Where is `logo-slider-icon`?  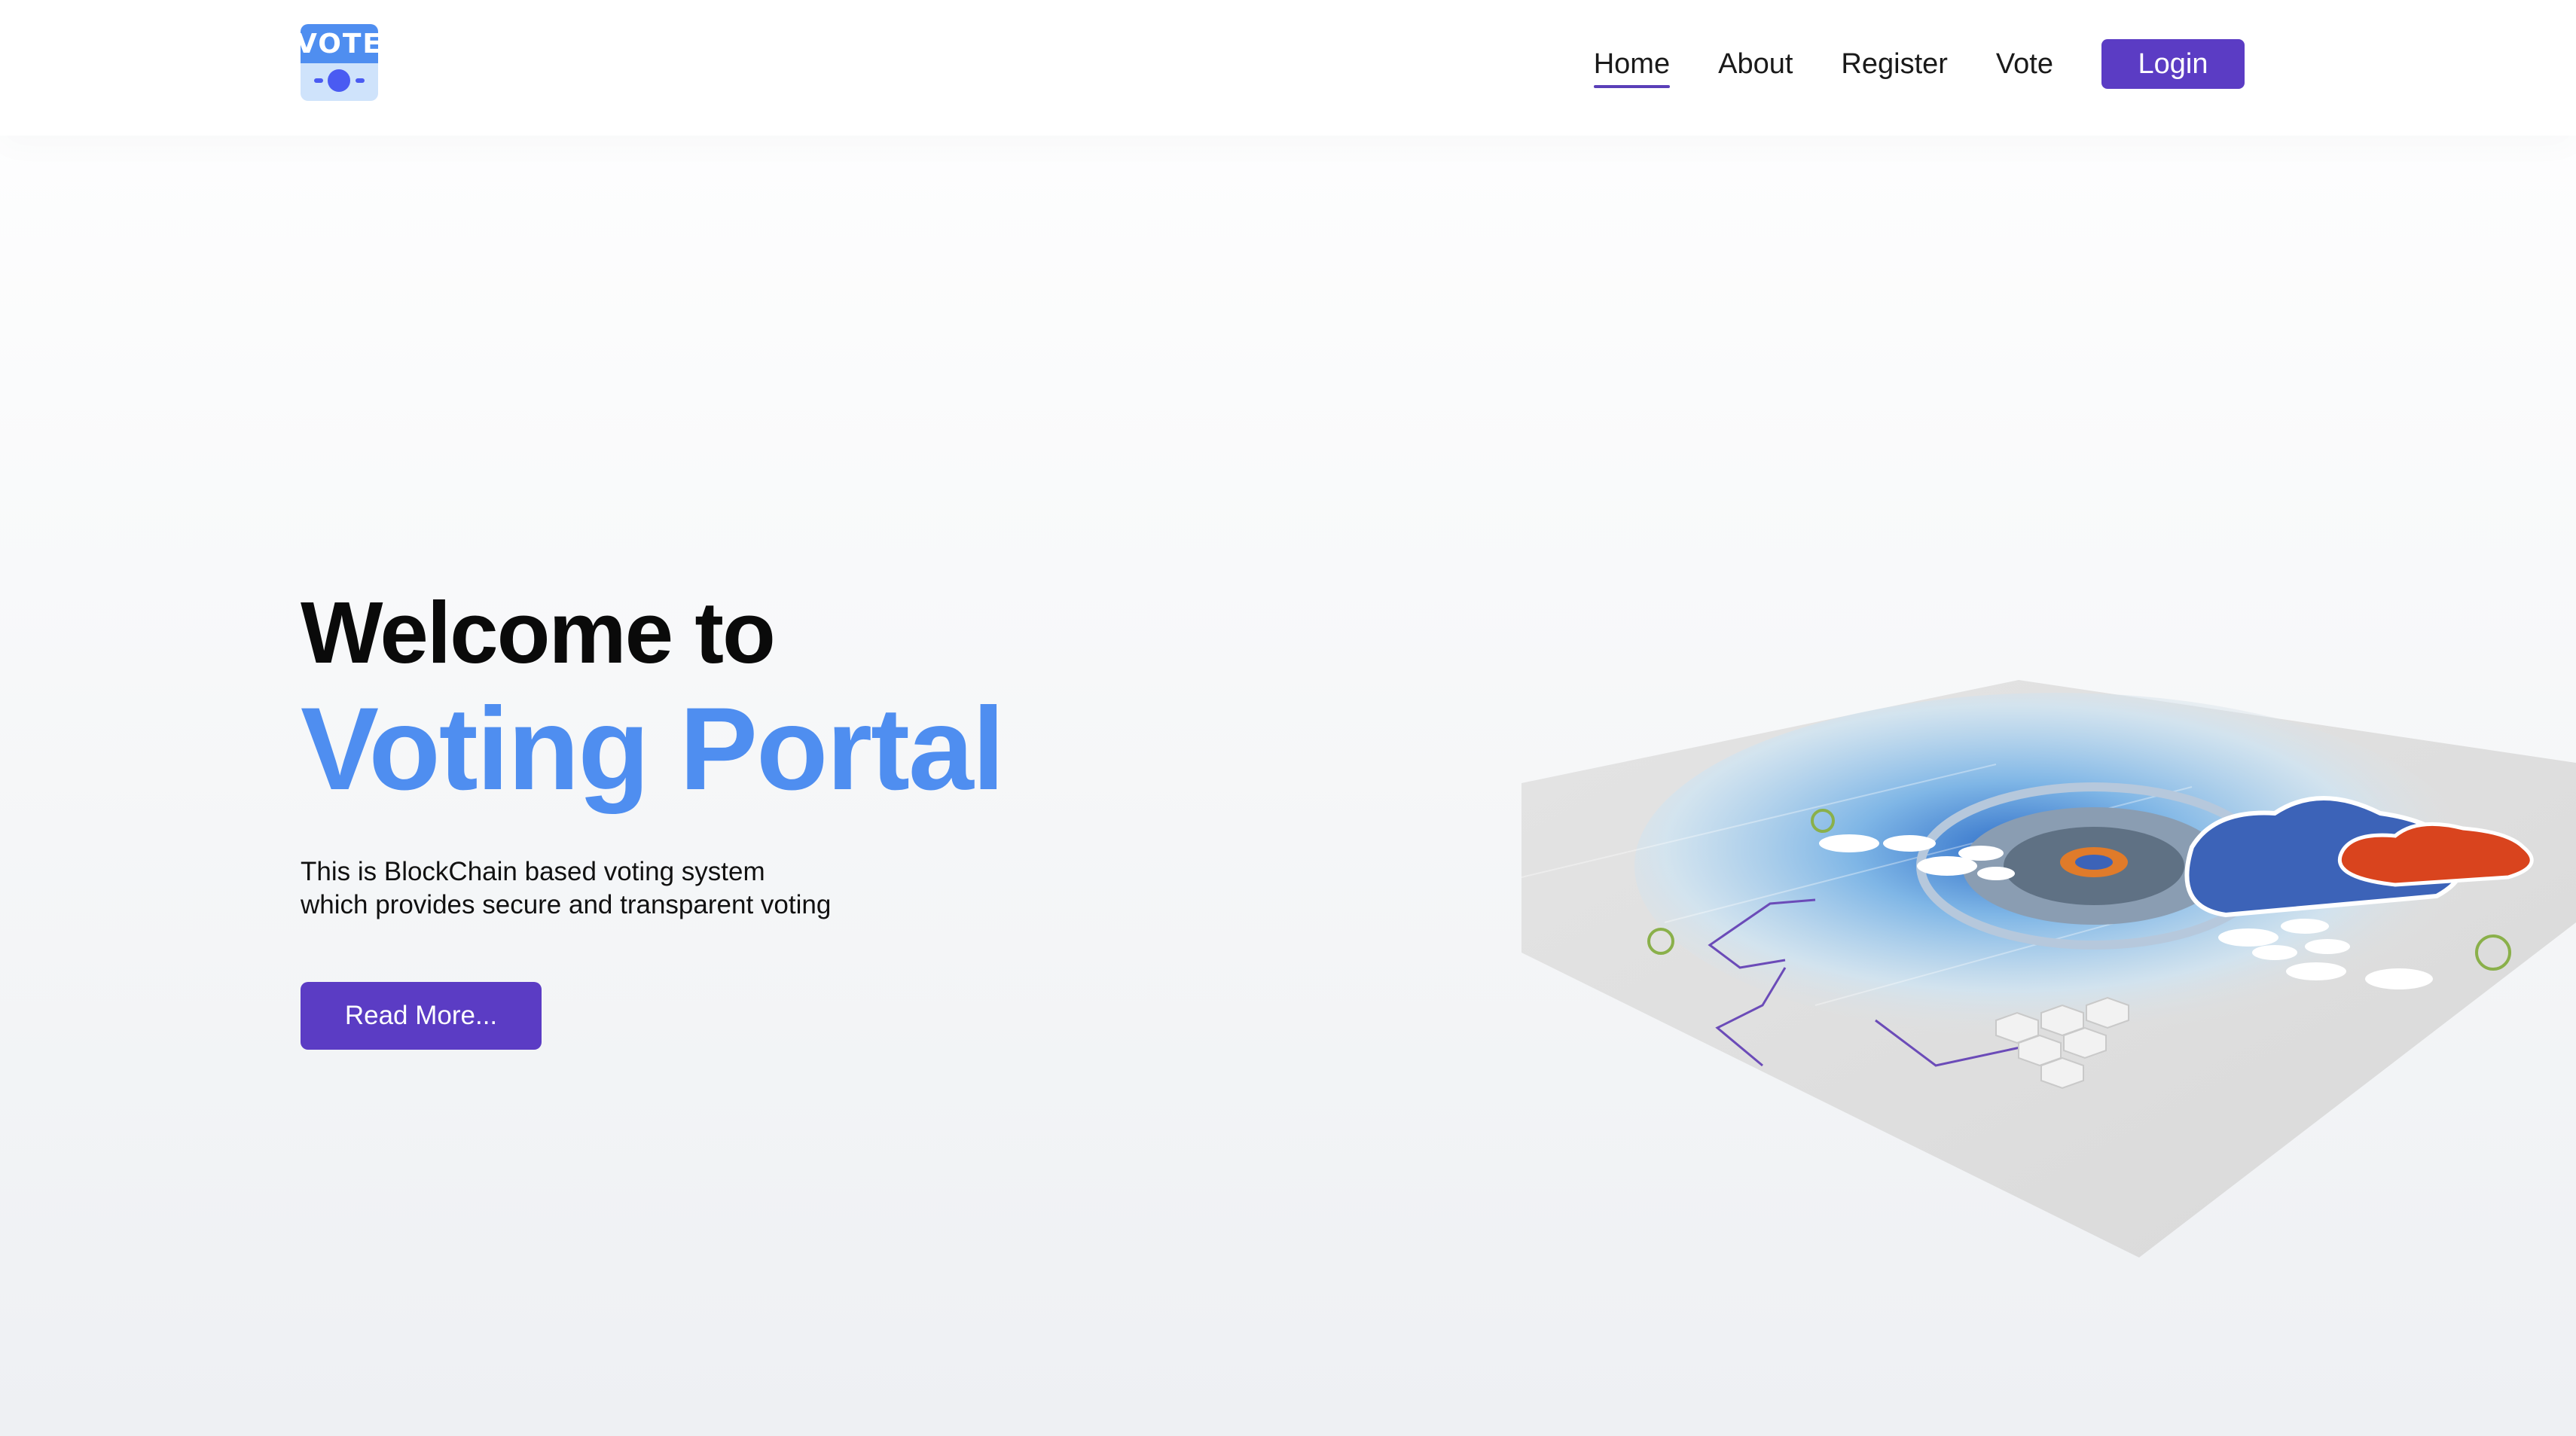
logo-slider-icon is located at coordinates (340, 82).